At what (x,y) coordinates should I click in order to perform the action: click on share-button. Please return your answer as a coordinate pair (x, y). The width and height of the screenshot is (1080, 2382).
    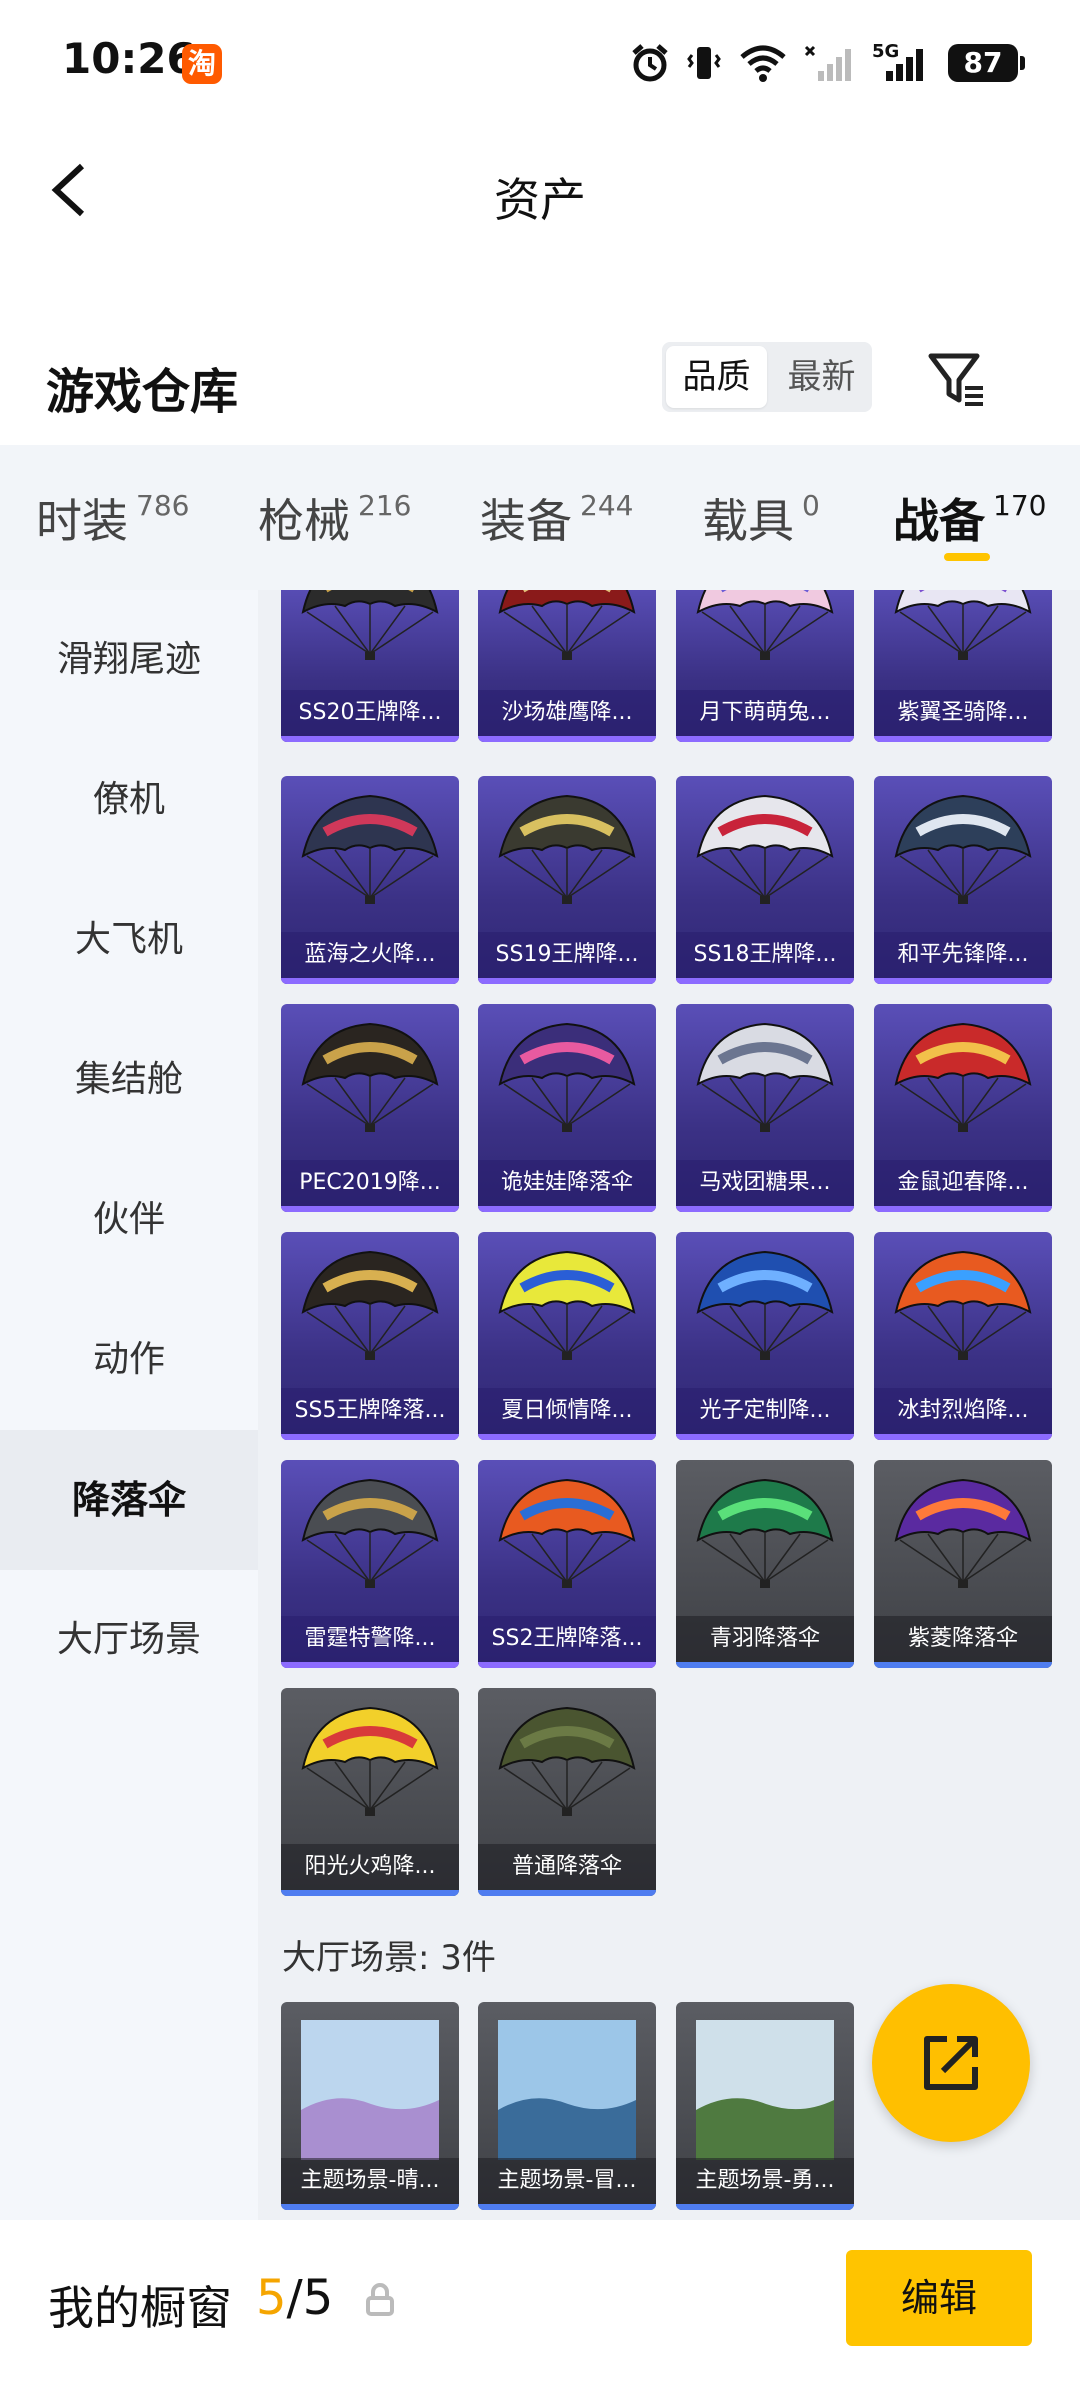
    Looking at the image, I should click on (951, 2063).